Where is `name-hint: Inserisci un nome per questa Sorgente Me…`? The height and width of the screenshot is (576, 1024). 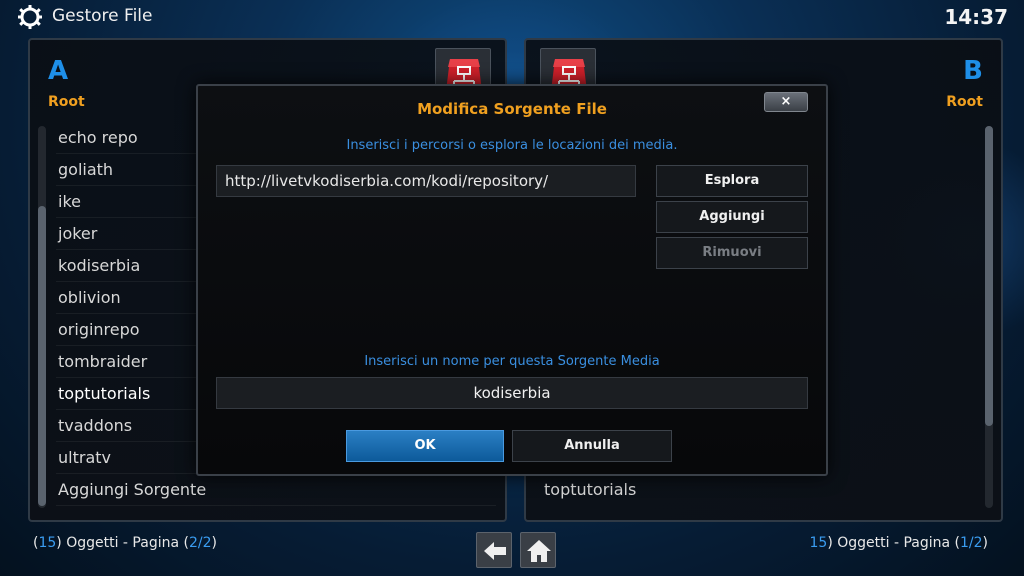
name-hint: Inserisci un nome per questa Sorgente Me… is located at coordinates (512, 361).